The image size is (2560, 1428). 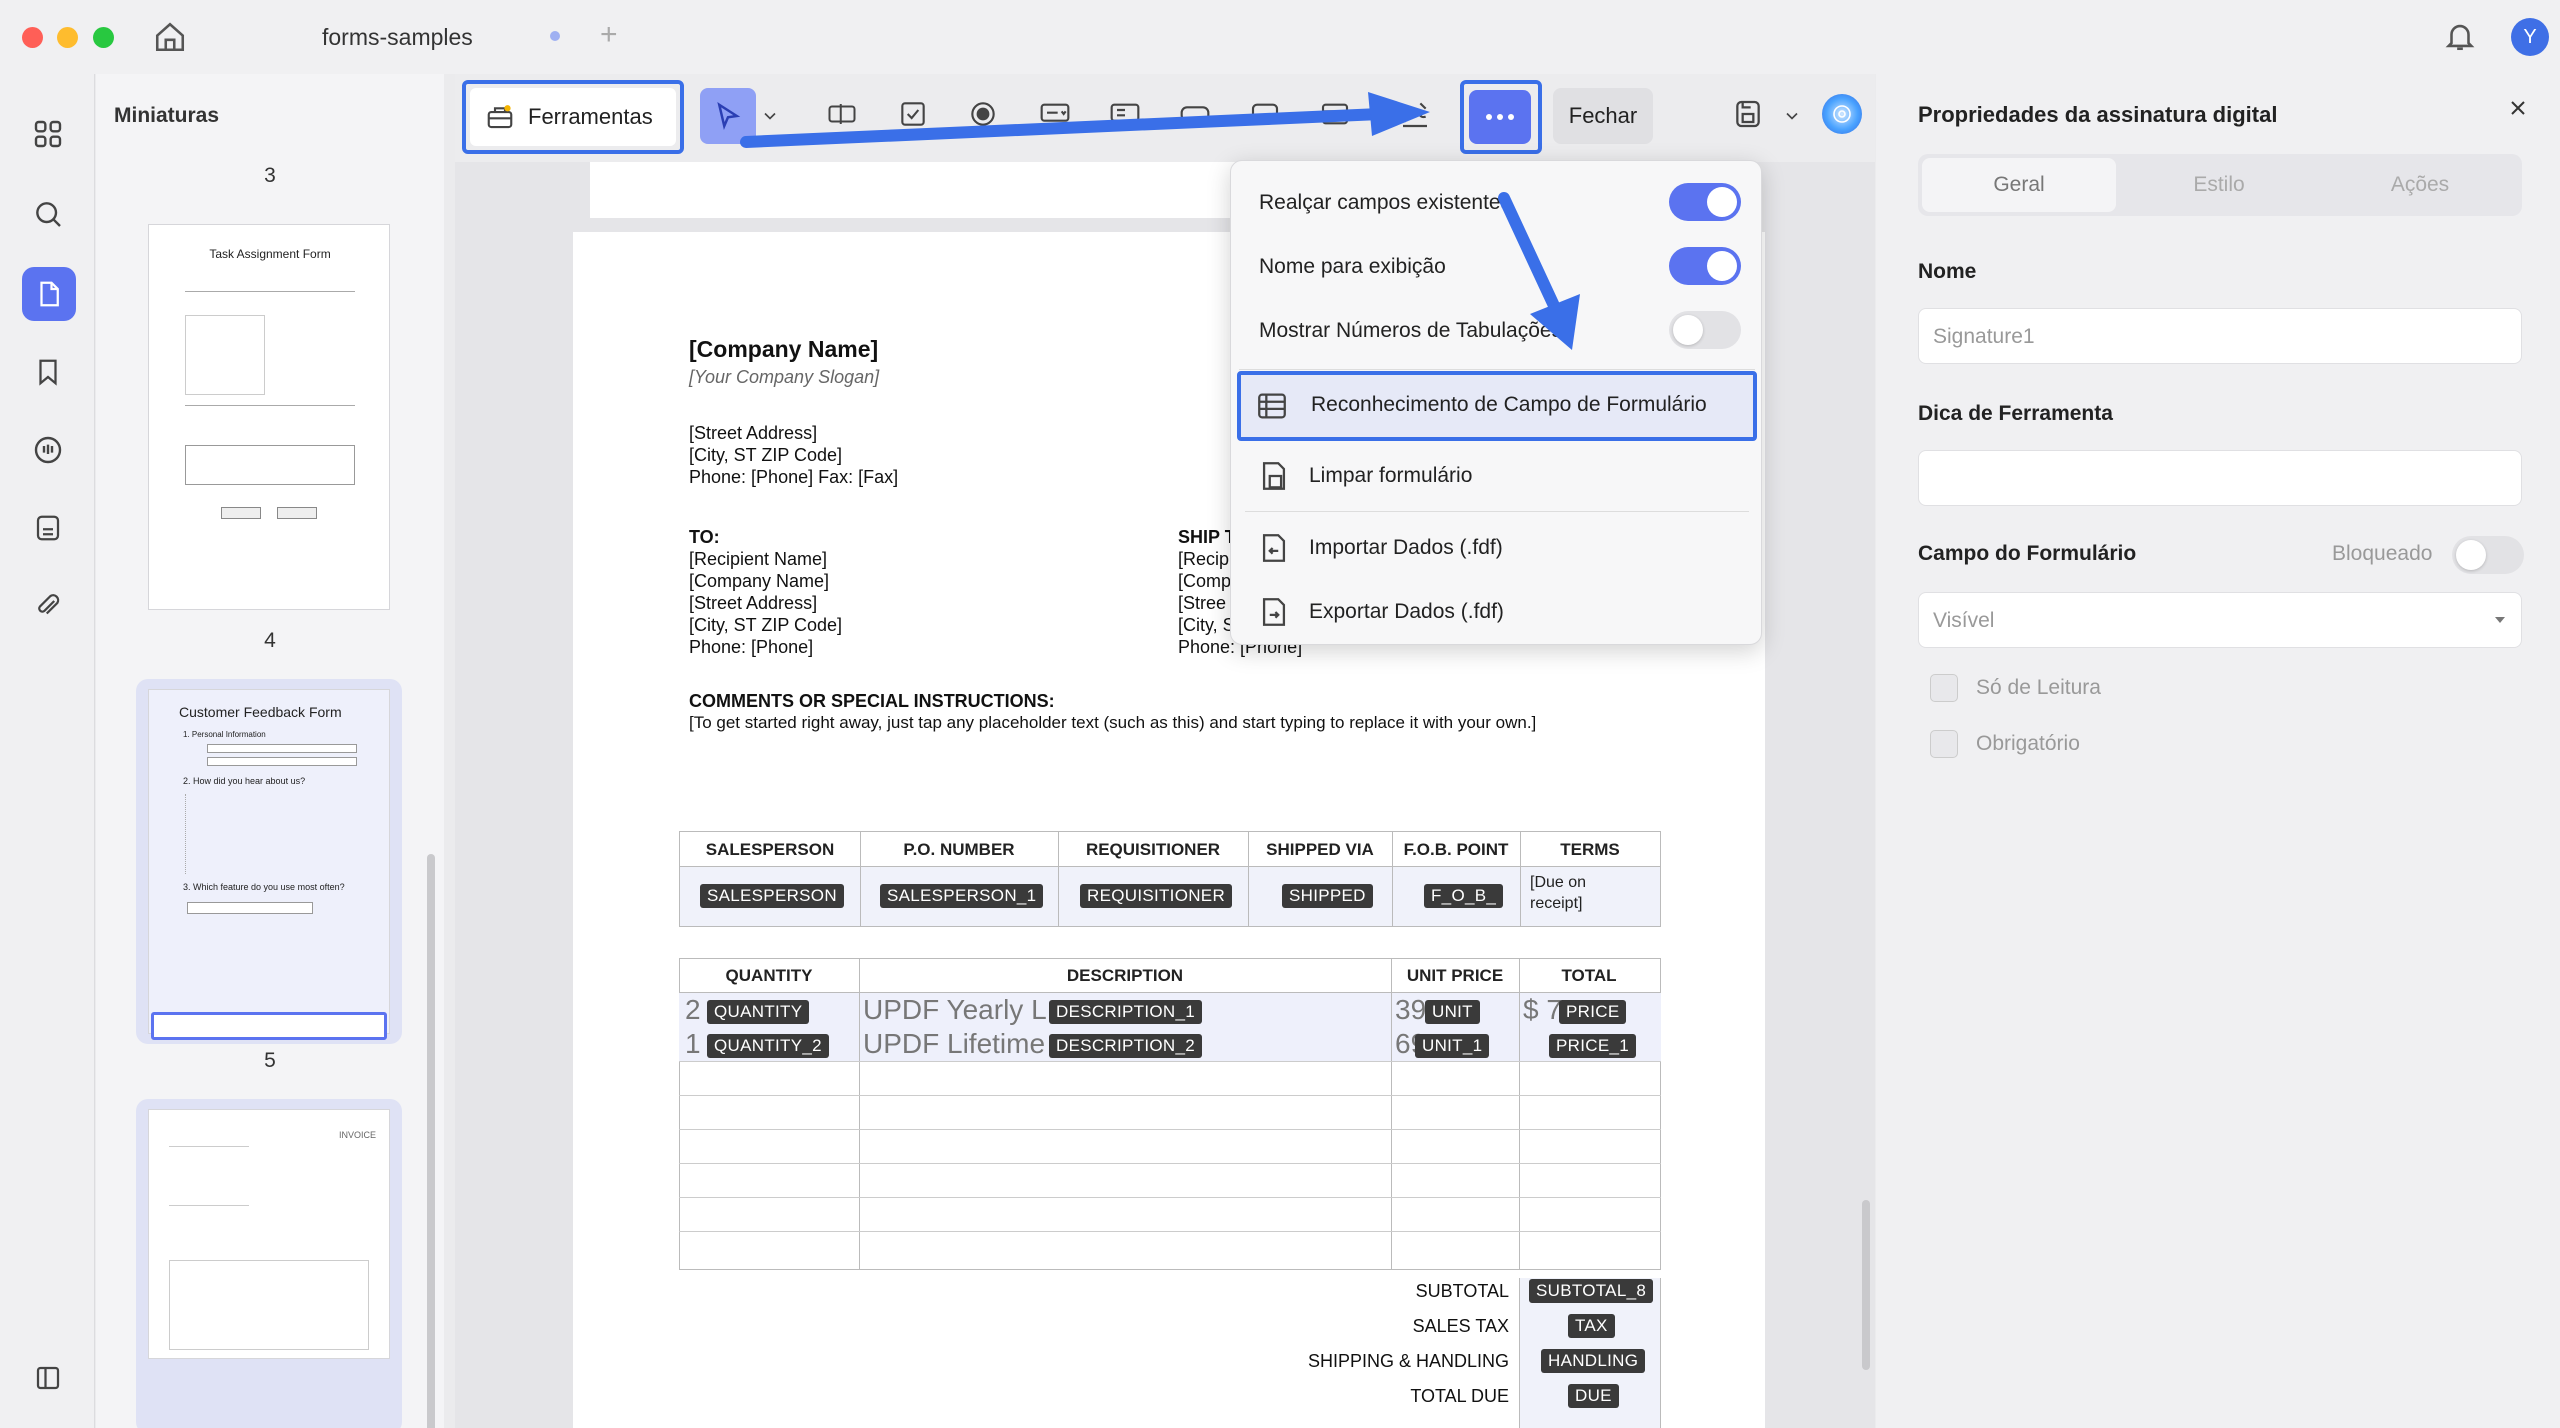 What do you see at coordinates (48, 214) in the screenshot?
I see `search-icon` at bounding box center [48, 214].